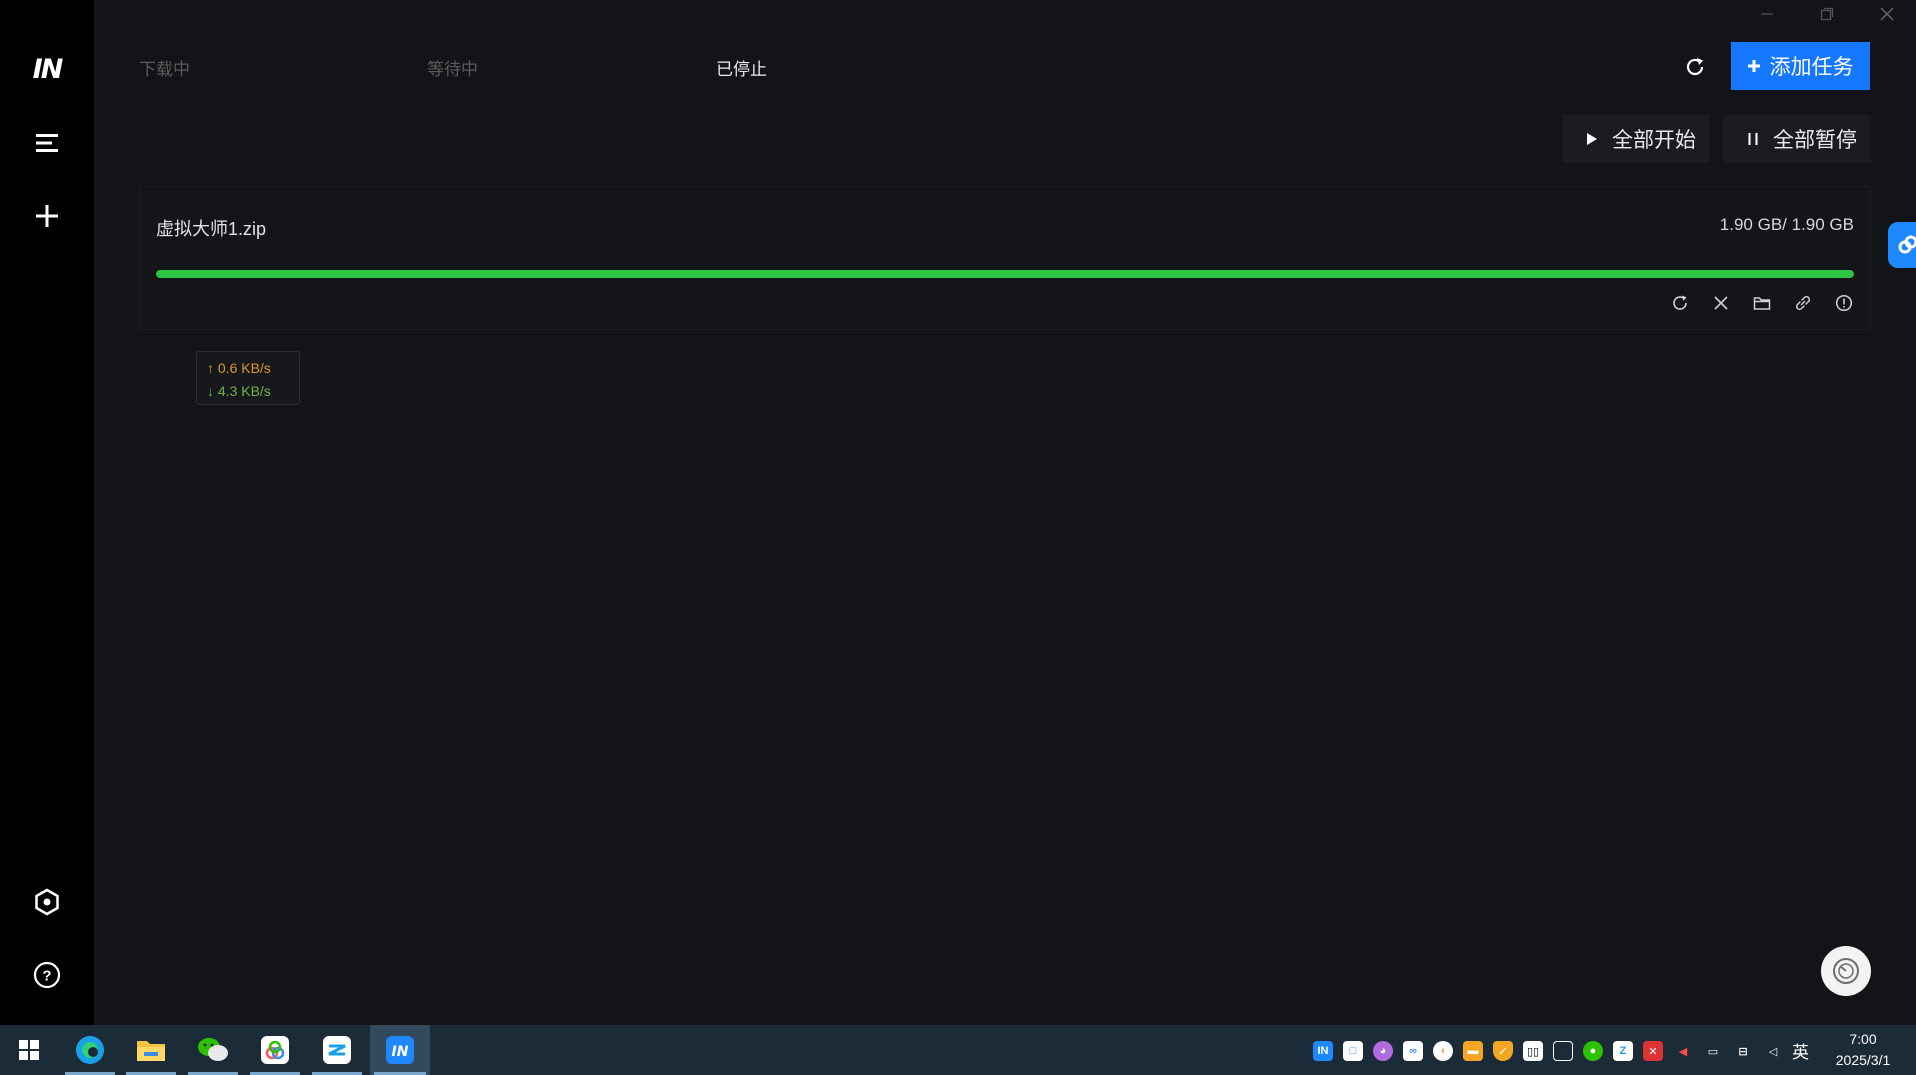 The width and height of the screenshot is (1916, 1075). Describe the element at coordinates (1683, 1051) in the screenshot. I see `tray-speaker-alert-icon: ◀` at that location.